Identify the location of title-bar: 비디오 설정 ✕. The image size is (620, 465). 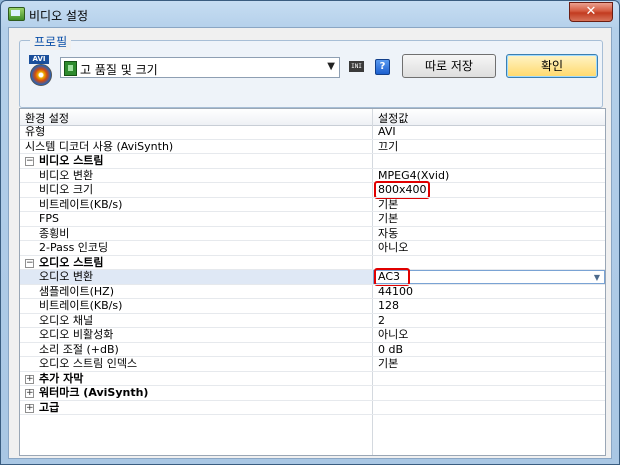
(310, 14).